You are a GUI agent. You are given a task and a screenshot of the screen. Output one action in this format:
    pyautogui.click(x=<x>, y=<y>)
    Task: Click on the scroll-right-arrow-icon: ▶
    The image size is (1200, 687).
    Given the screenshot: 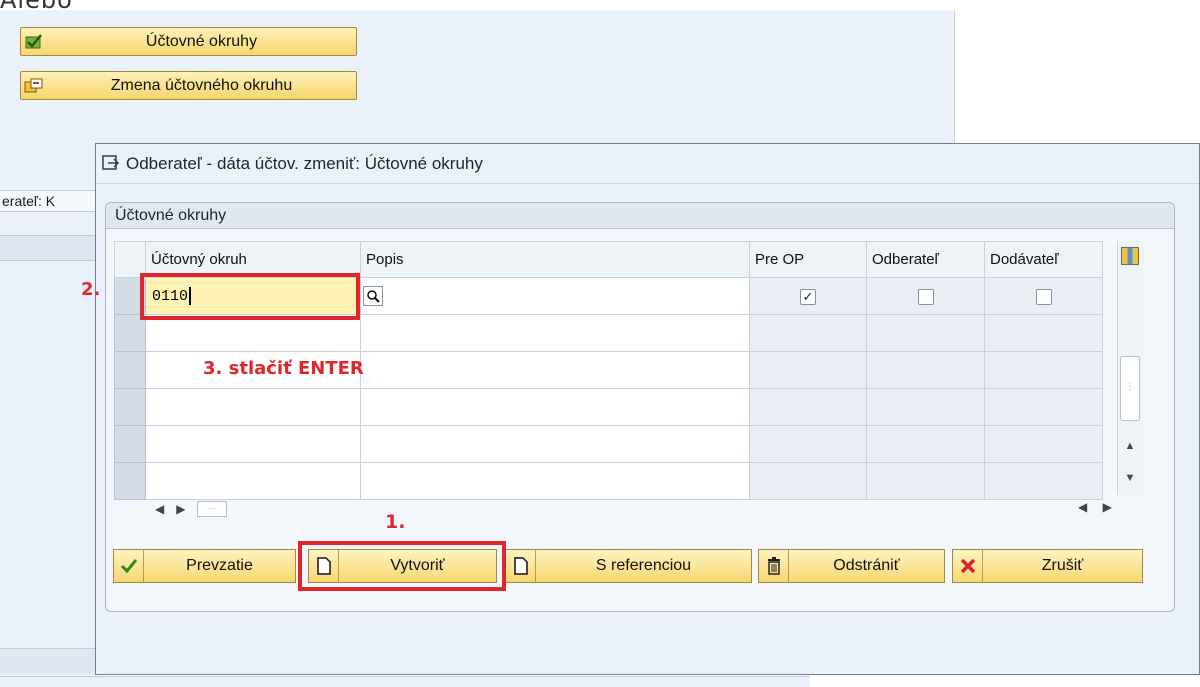 What is the action you would take?
    pyautogui.click(x=180, y=509)
    